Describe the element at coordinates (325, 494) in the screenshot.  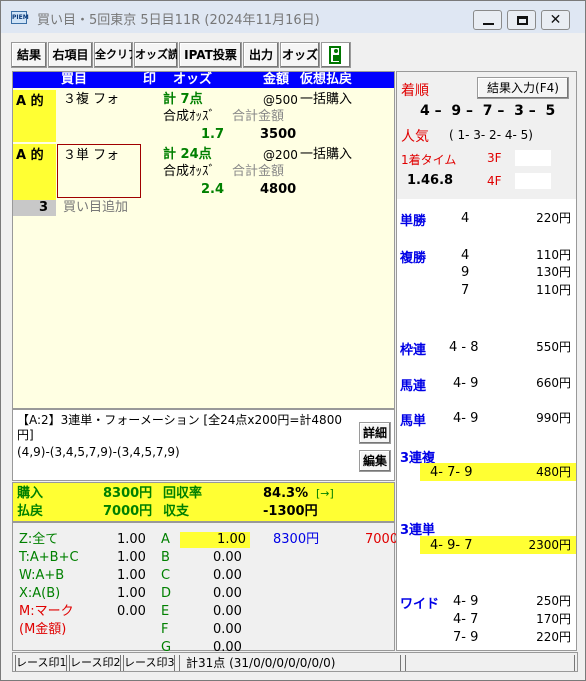
I see `rate-detail-button: [→]` at that location.